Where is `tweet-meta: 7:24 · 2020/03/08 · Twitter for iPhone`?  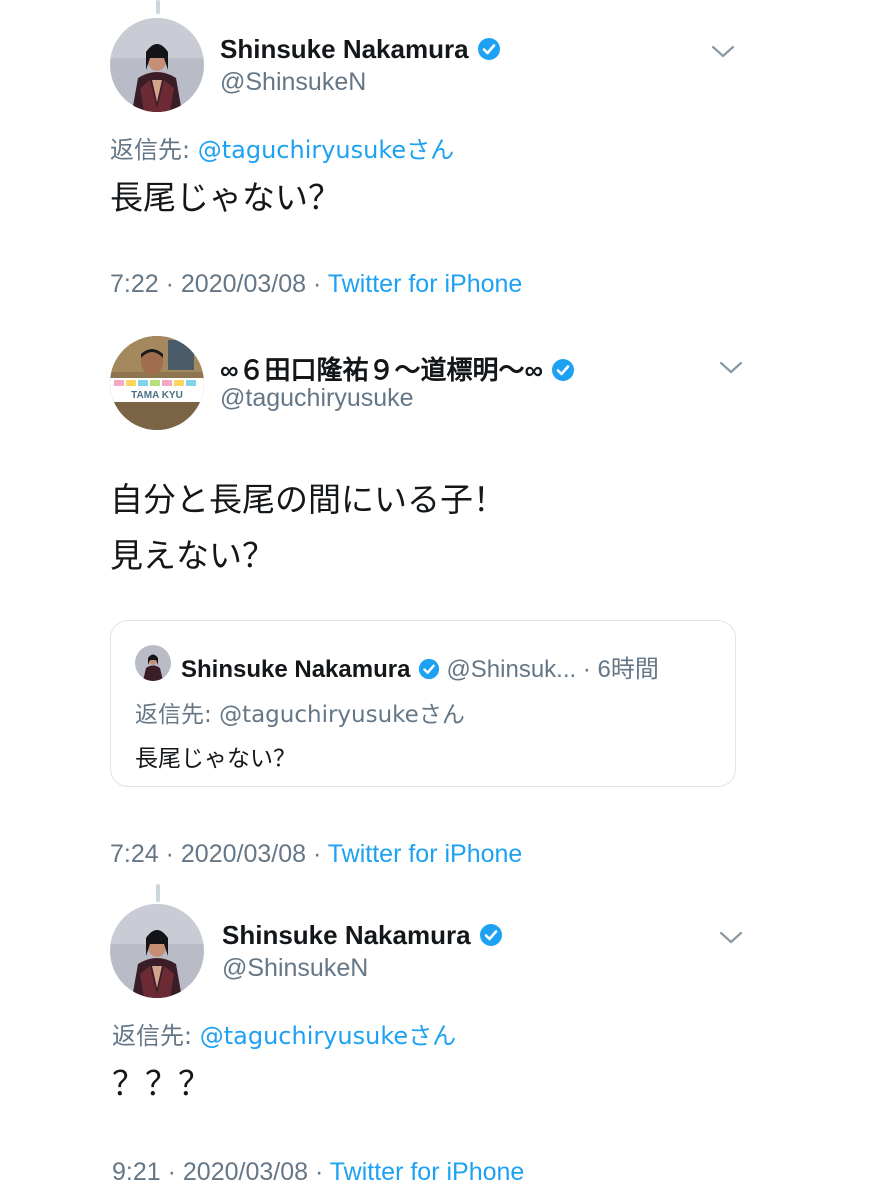
tweet-meta: 7:24 · 2020/03/08 · Twitter for iPhone is located at coordinates (316, 854).